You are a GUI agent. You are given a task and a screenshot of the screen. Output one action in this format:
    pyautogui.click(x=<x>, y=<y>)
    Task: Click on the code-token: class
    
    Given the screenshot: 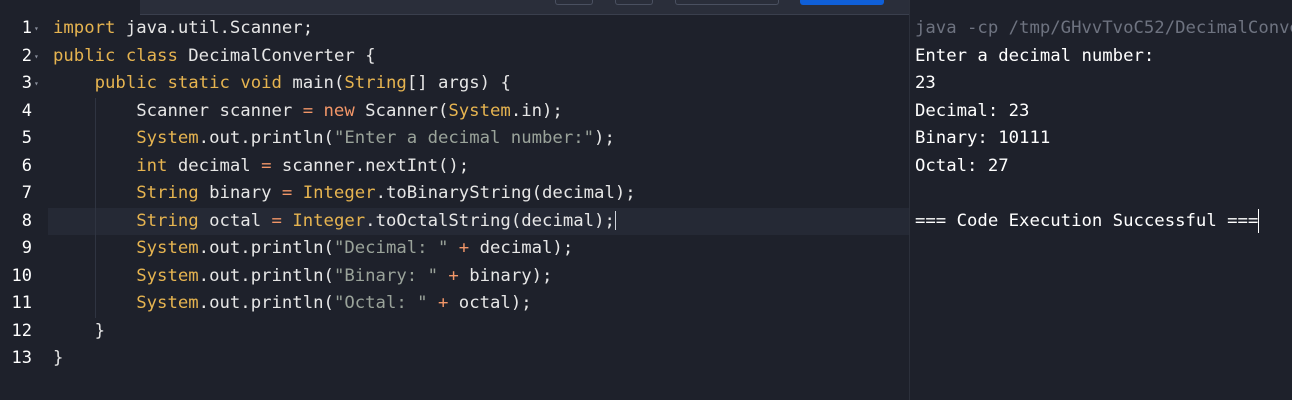 What is the action you would take?
    pyautogui.click(x=151, y=55)
    